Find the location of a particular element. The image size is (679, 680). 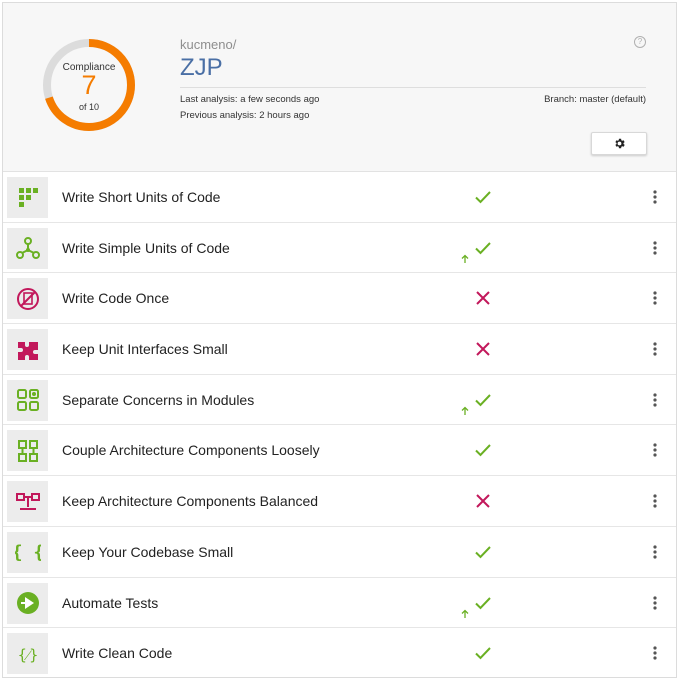

components-grid-icon is located at coordinates (27, 450).